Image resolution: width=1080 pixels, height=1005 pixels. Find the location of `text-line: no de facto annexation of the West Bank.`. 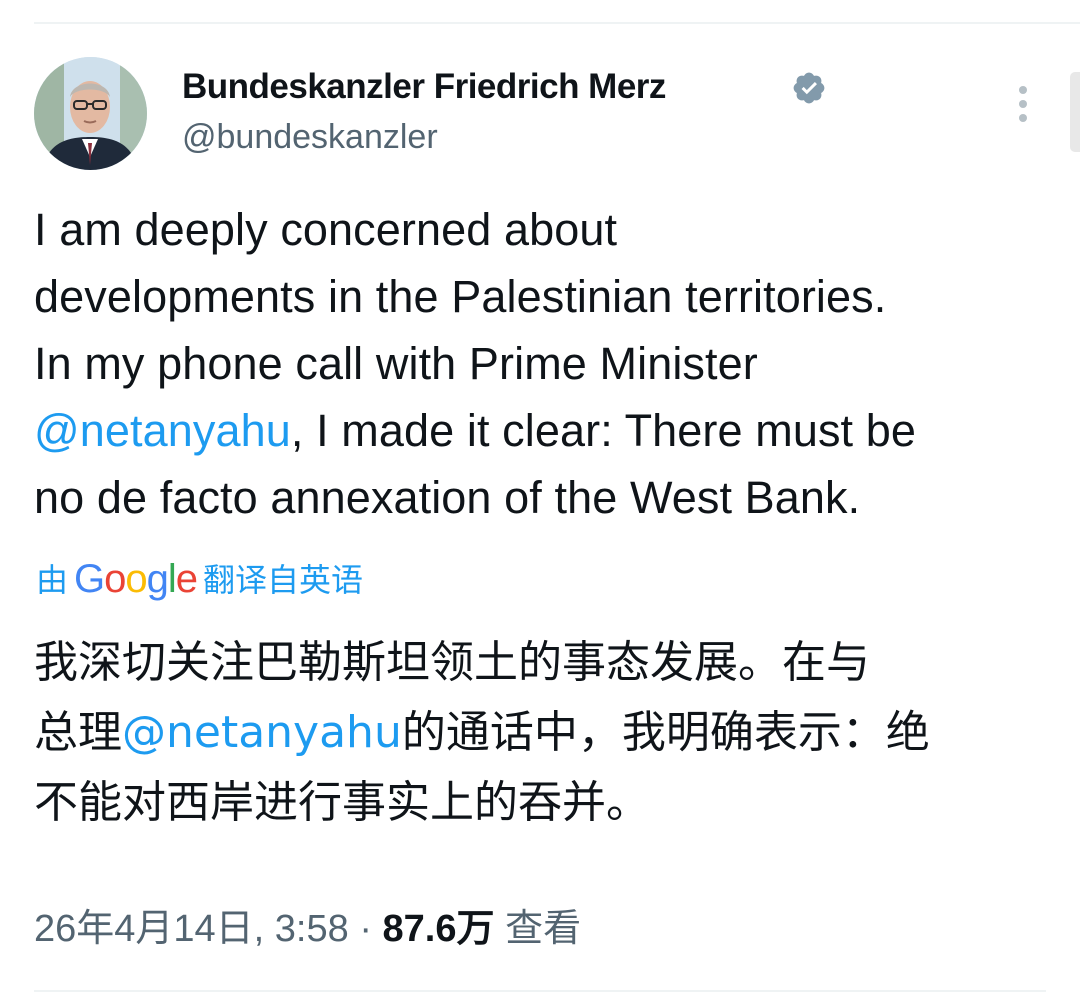

text-line: no de facto annexation of the West Bank. is located at coordinates (549, 497).